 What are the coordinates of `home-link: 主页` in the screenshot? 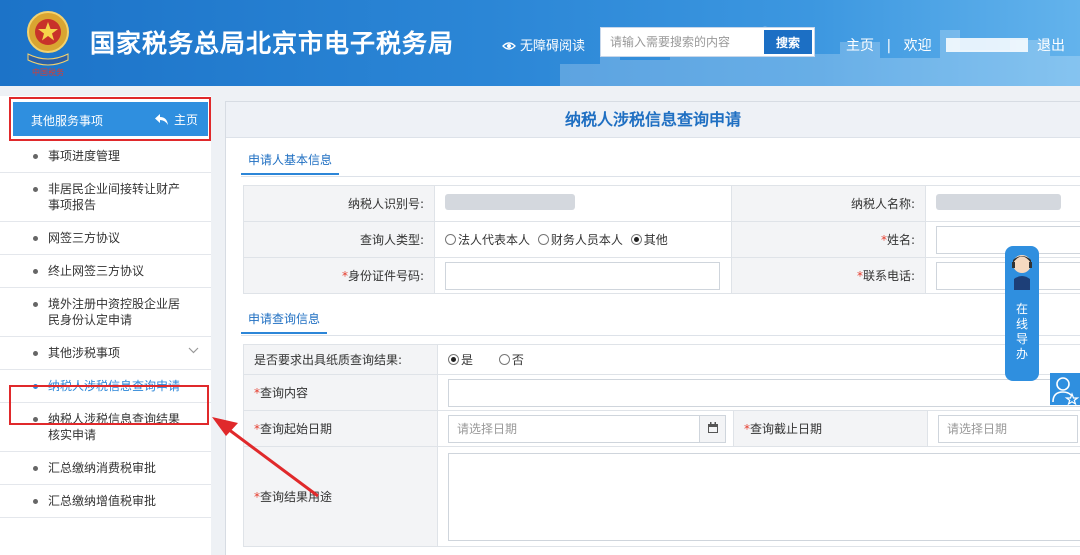 It's located at (860, 46).